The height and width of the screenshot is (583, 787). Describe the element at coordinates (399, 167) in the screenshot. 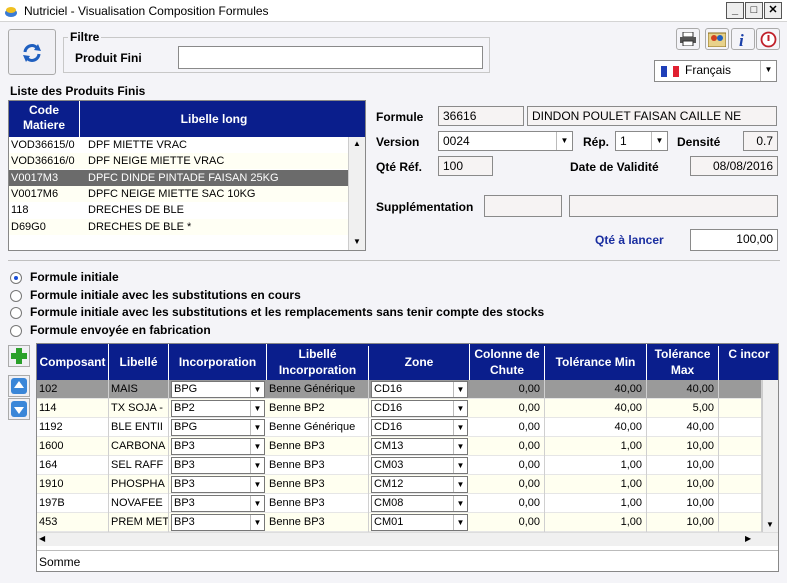

I see `qte-ref-label: Qté Réf.` at that location.